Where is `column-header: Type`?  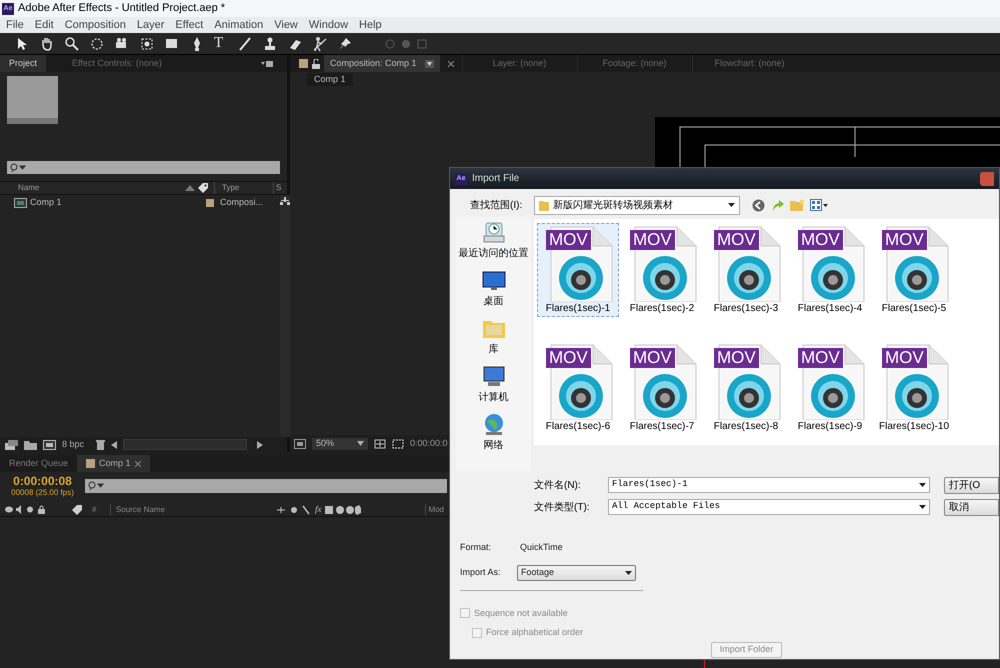
column-header: Type is located at coordinates (243, 188).